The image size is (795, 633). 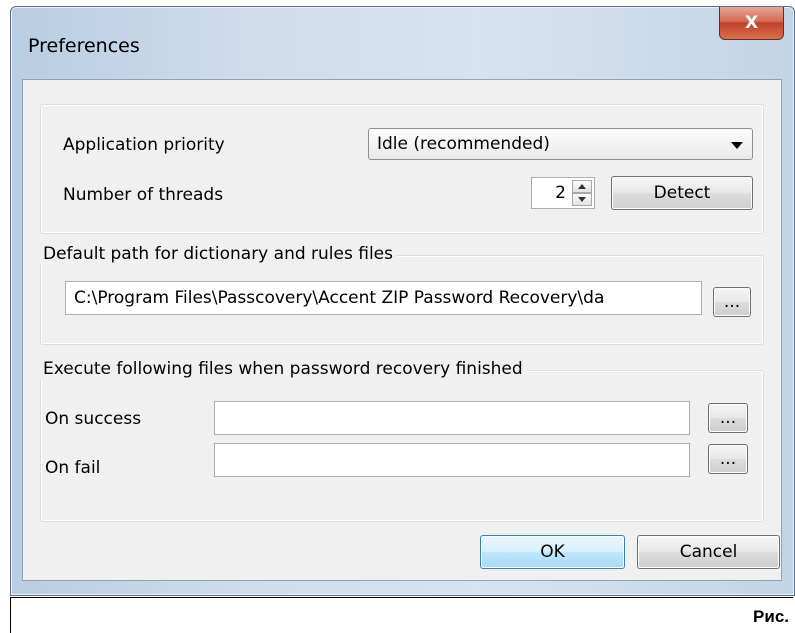 I want to click on spin-arrows, so click(x=582, y=193).